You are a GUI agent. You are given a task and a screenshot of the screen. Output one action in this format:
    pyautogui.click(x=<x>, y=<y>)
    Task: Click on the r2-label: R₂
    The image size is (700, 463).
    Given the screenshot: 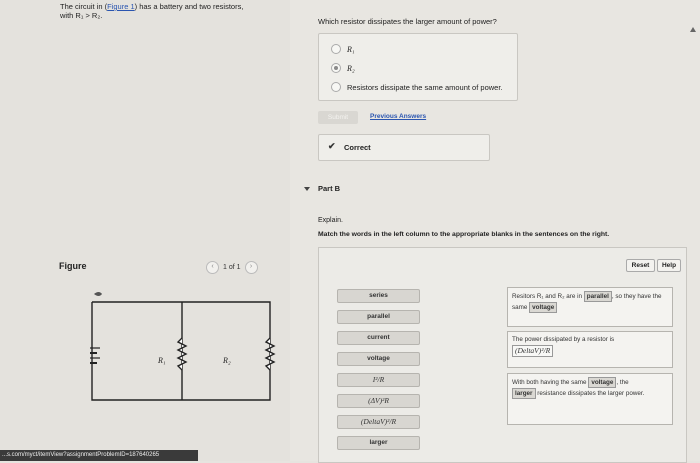 What is the action you would take?
    pyautogui.click(x=227, y=360)
    